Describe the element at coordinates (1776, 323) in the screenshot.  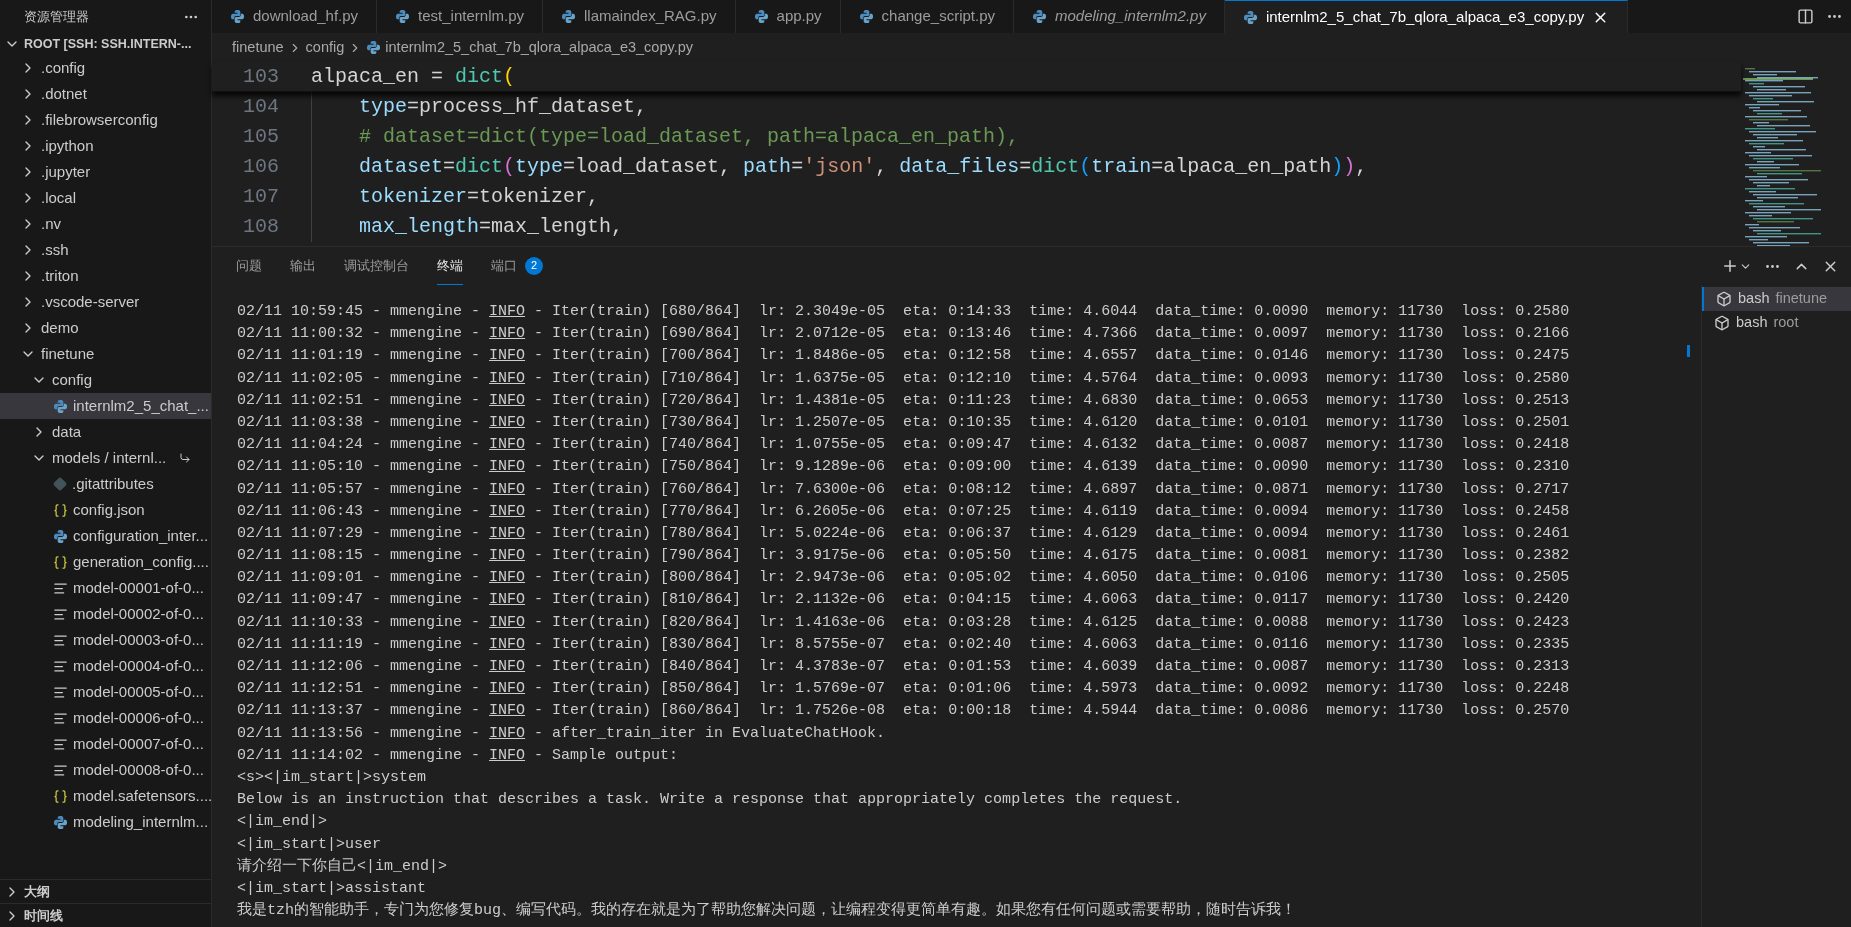
I see `terminal-session: bash root` at that location.